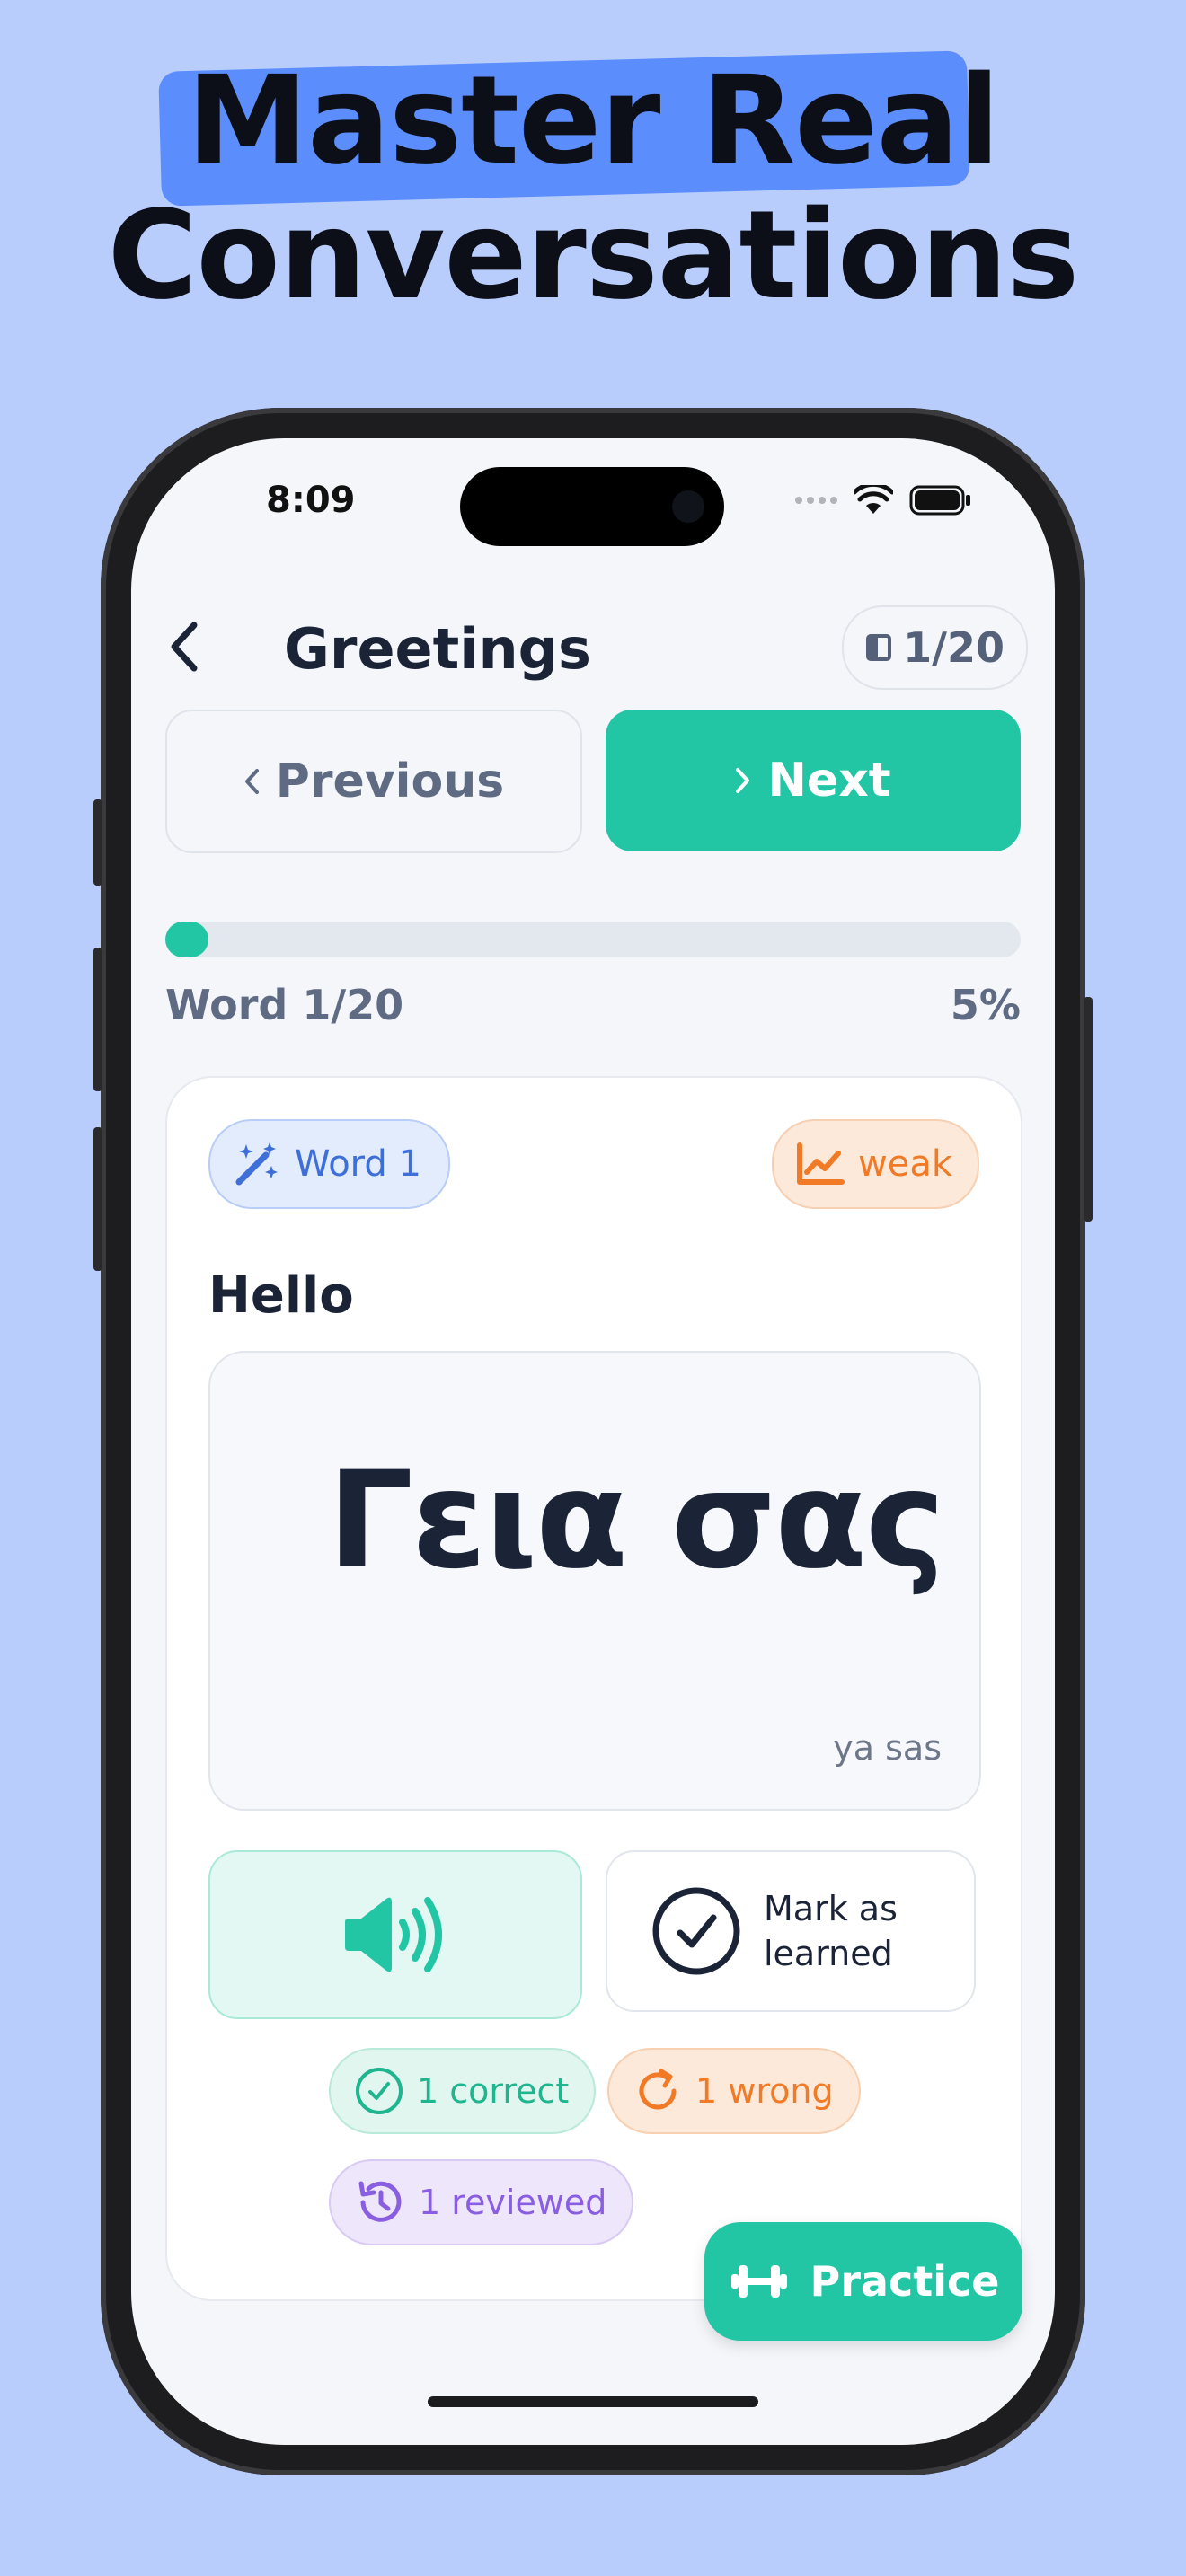 This screenshot has height=2576, width=1186. I want to click on phone-power-button, so click(1088, 1109).